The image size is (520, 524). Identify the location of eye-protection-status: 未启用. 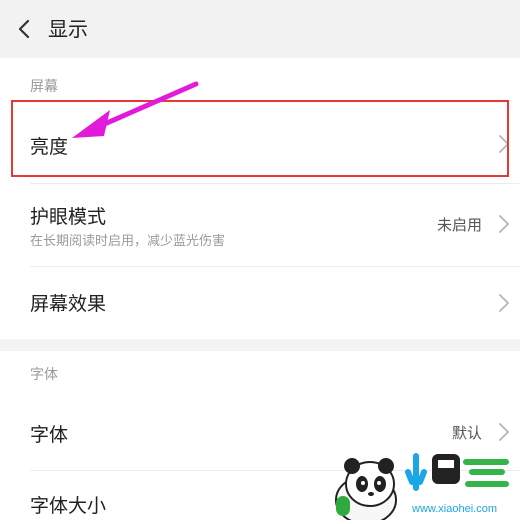
(459, 225).